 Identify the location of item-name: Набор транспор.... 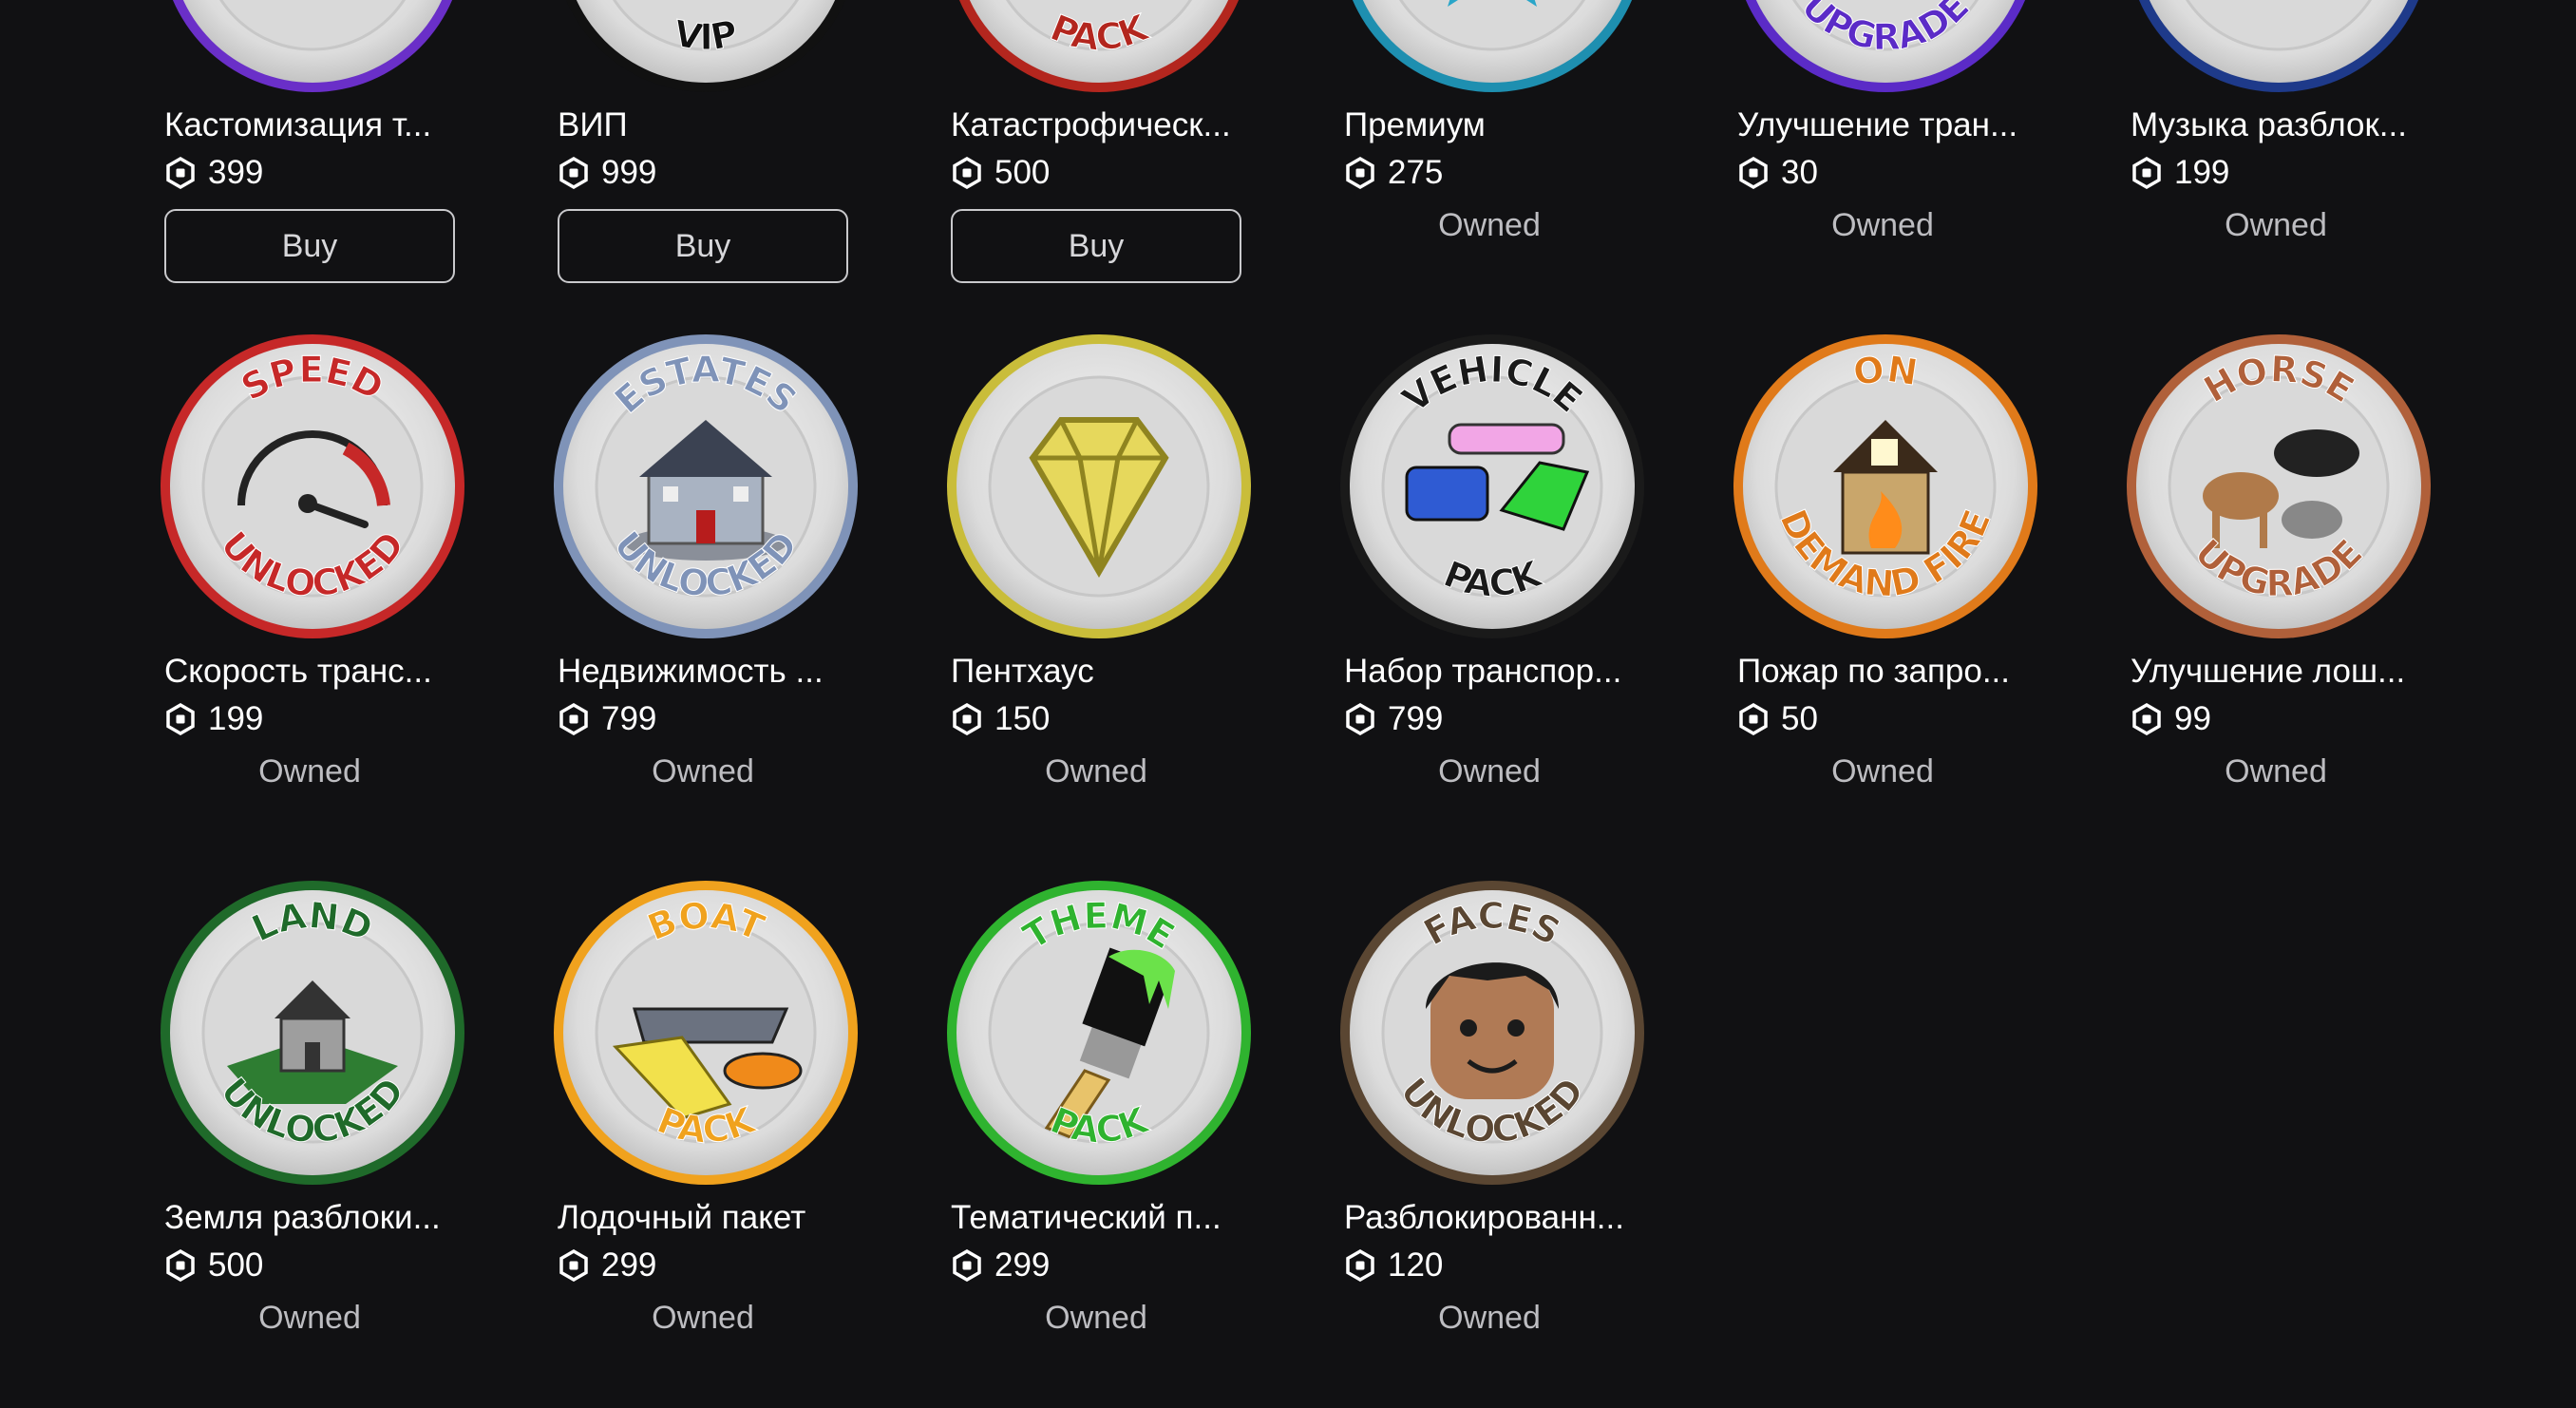
(1496, 672).